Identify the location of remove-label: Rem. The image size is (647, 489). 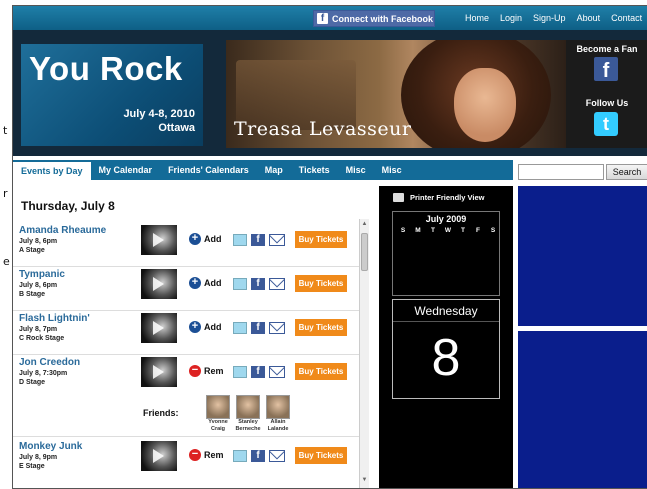
(214, 455).